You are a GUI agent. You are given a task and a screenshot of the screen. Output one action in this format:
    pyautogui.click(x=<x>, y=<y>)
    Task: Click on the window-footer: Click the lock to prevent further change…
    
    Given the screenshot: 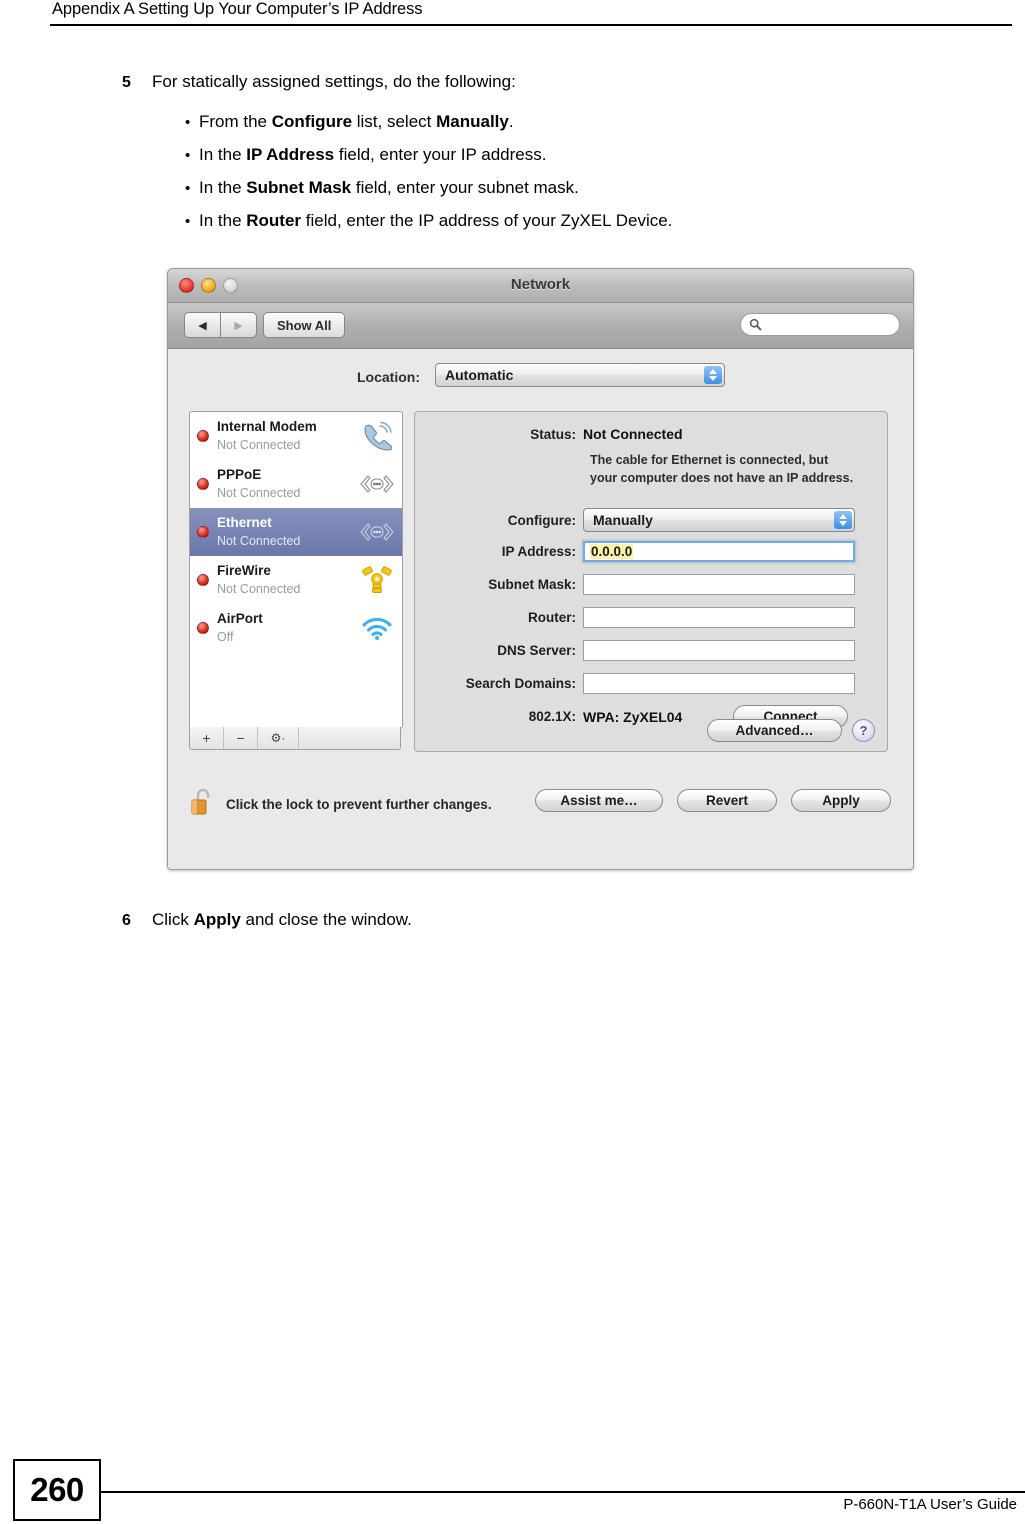 What is the action you would take?
    pyautogui.click(x=540, y=808)
    